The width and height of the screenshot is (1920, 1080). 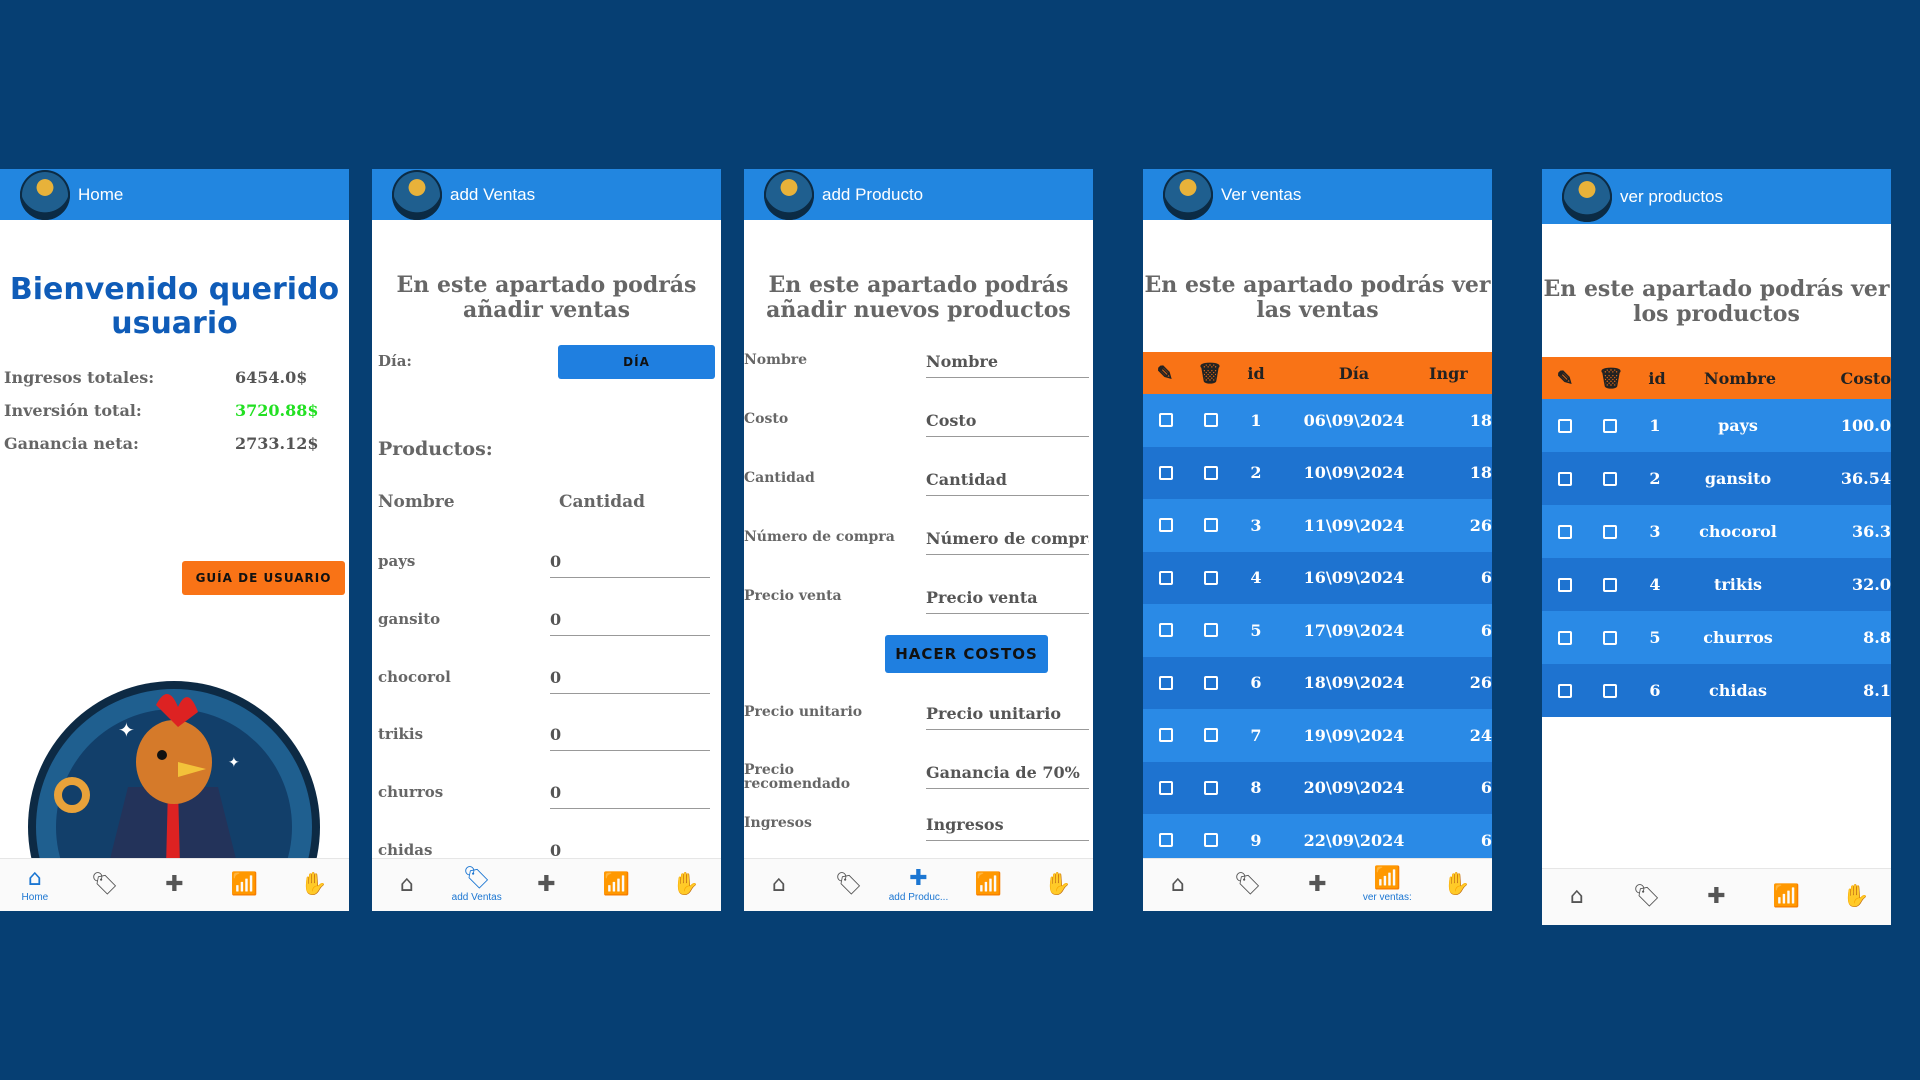 What do you see at coordinates (1716, 478) in the screenshot?
I see `table-row: 2 gansito 36.54` at bounding box center [1716, 478].